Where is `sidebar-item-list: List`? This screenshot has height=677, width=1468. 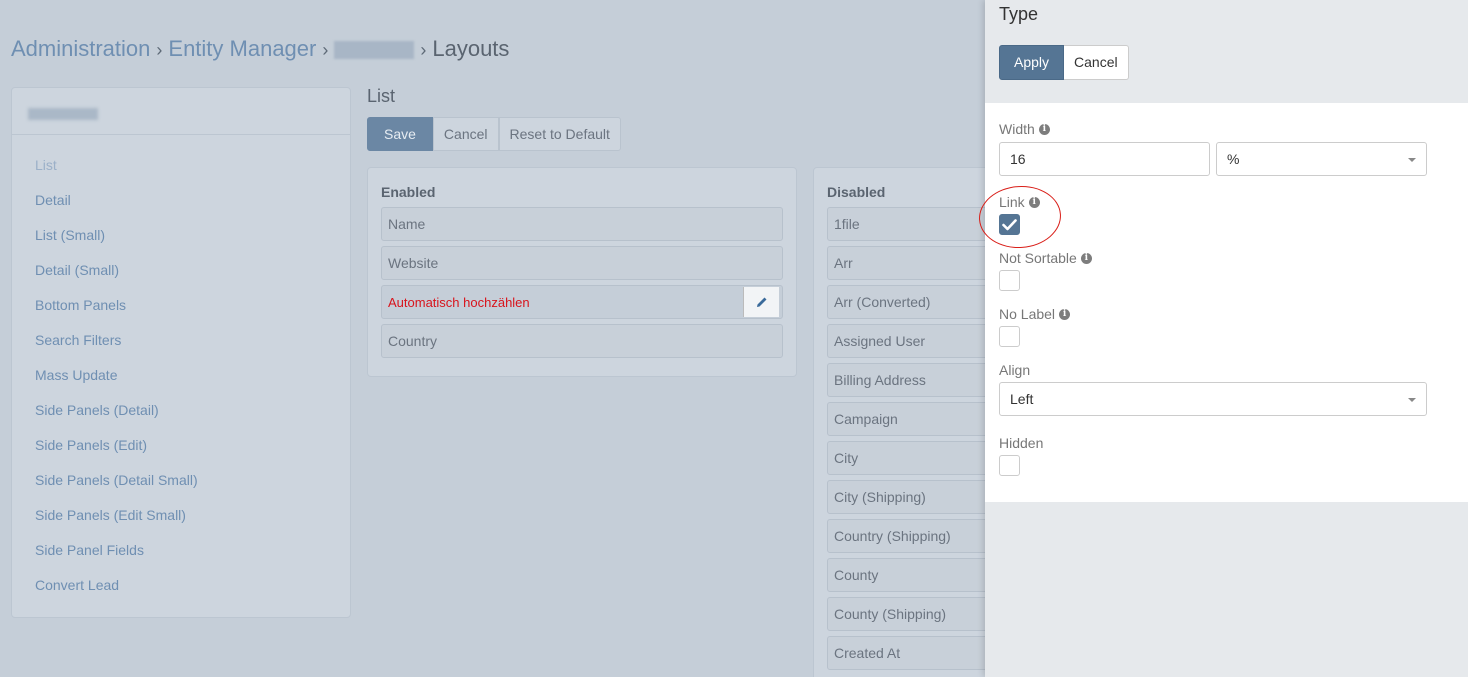
sidebar-item-list: List is located at coordinates (181, 174).